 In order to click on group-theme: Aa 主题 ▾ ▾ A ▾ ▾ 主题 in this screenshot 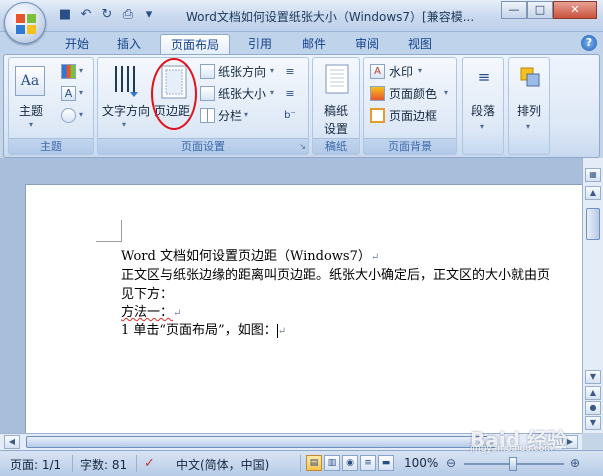, I will do `click(51, 106)`.